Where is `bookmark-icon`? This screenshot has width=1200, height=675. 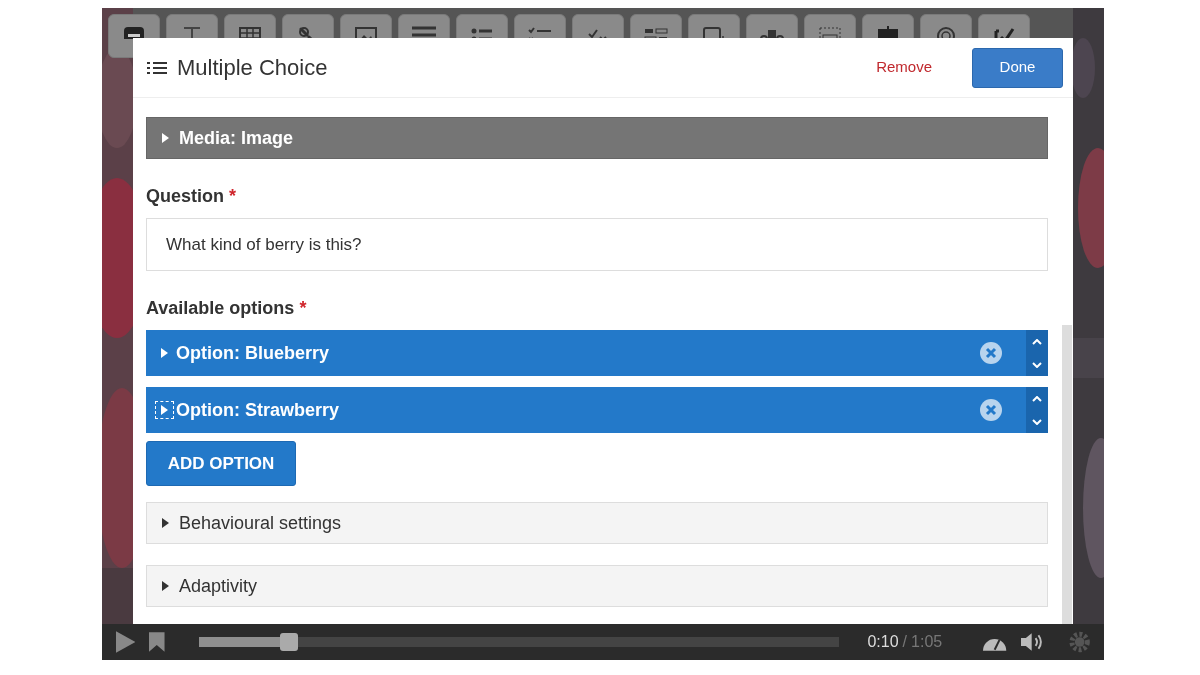 bookmark-icon is located at coordinates (157, 642).